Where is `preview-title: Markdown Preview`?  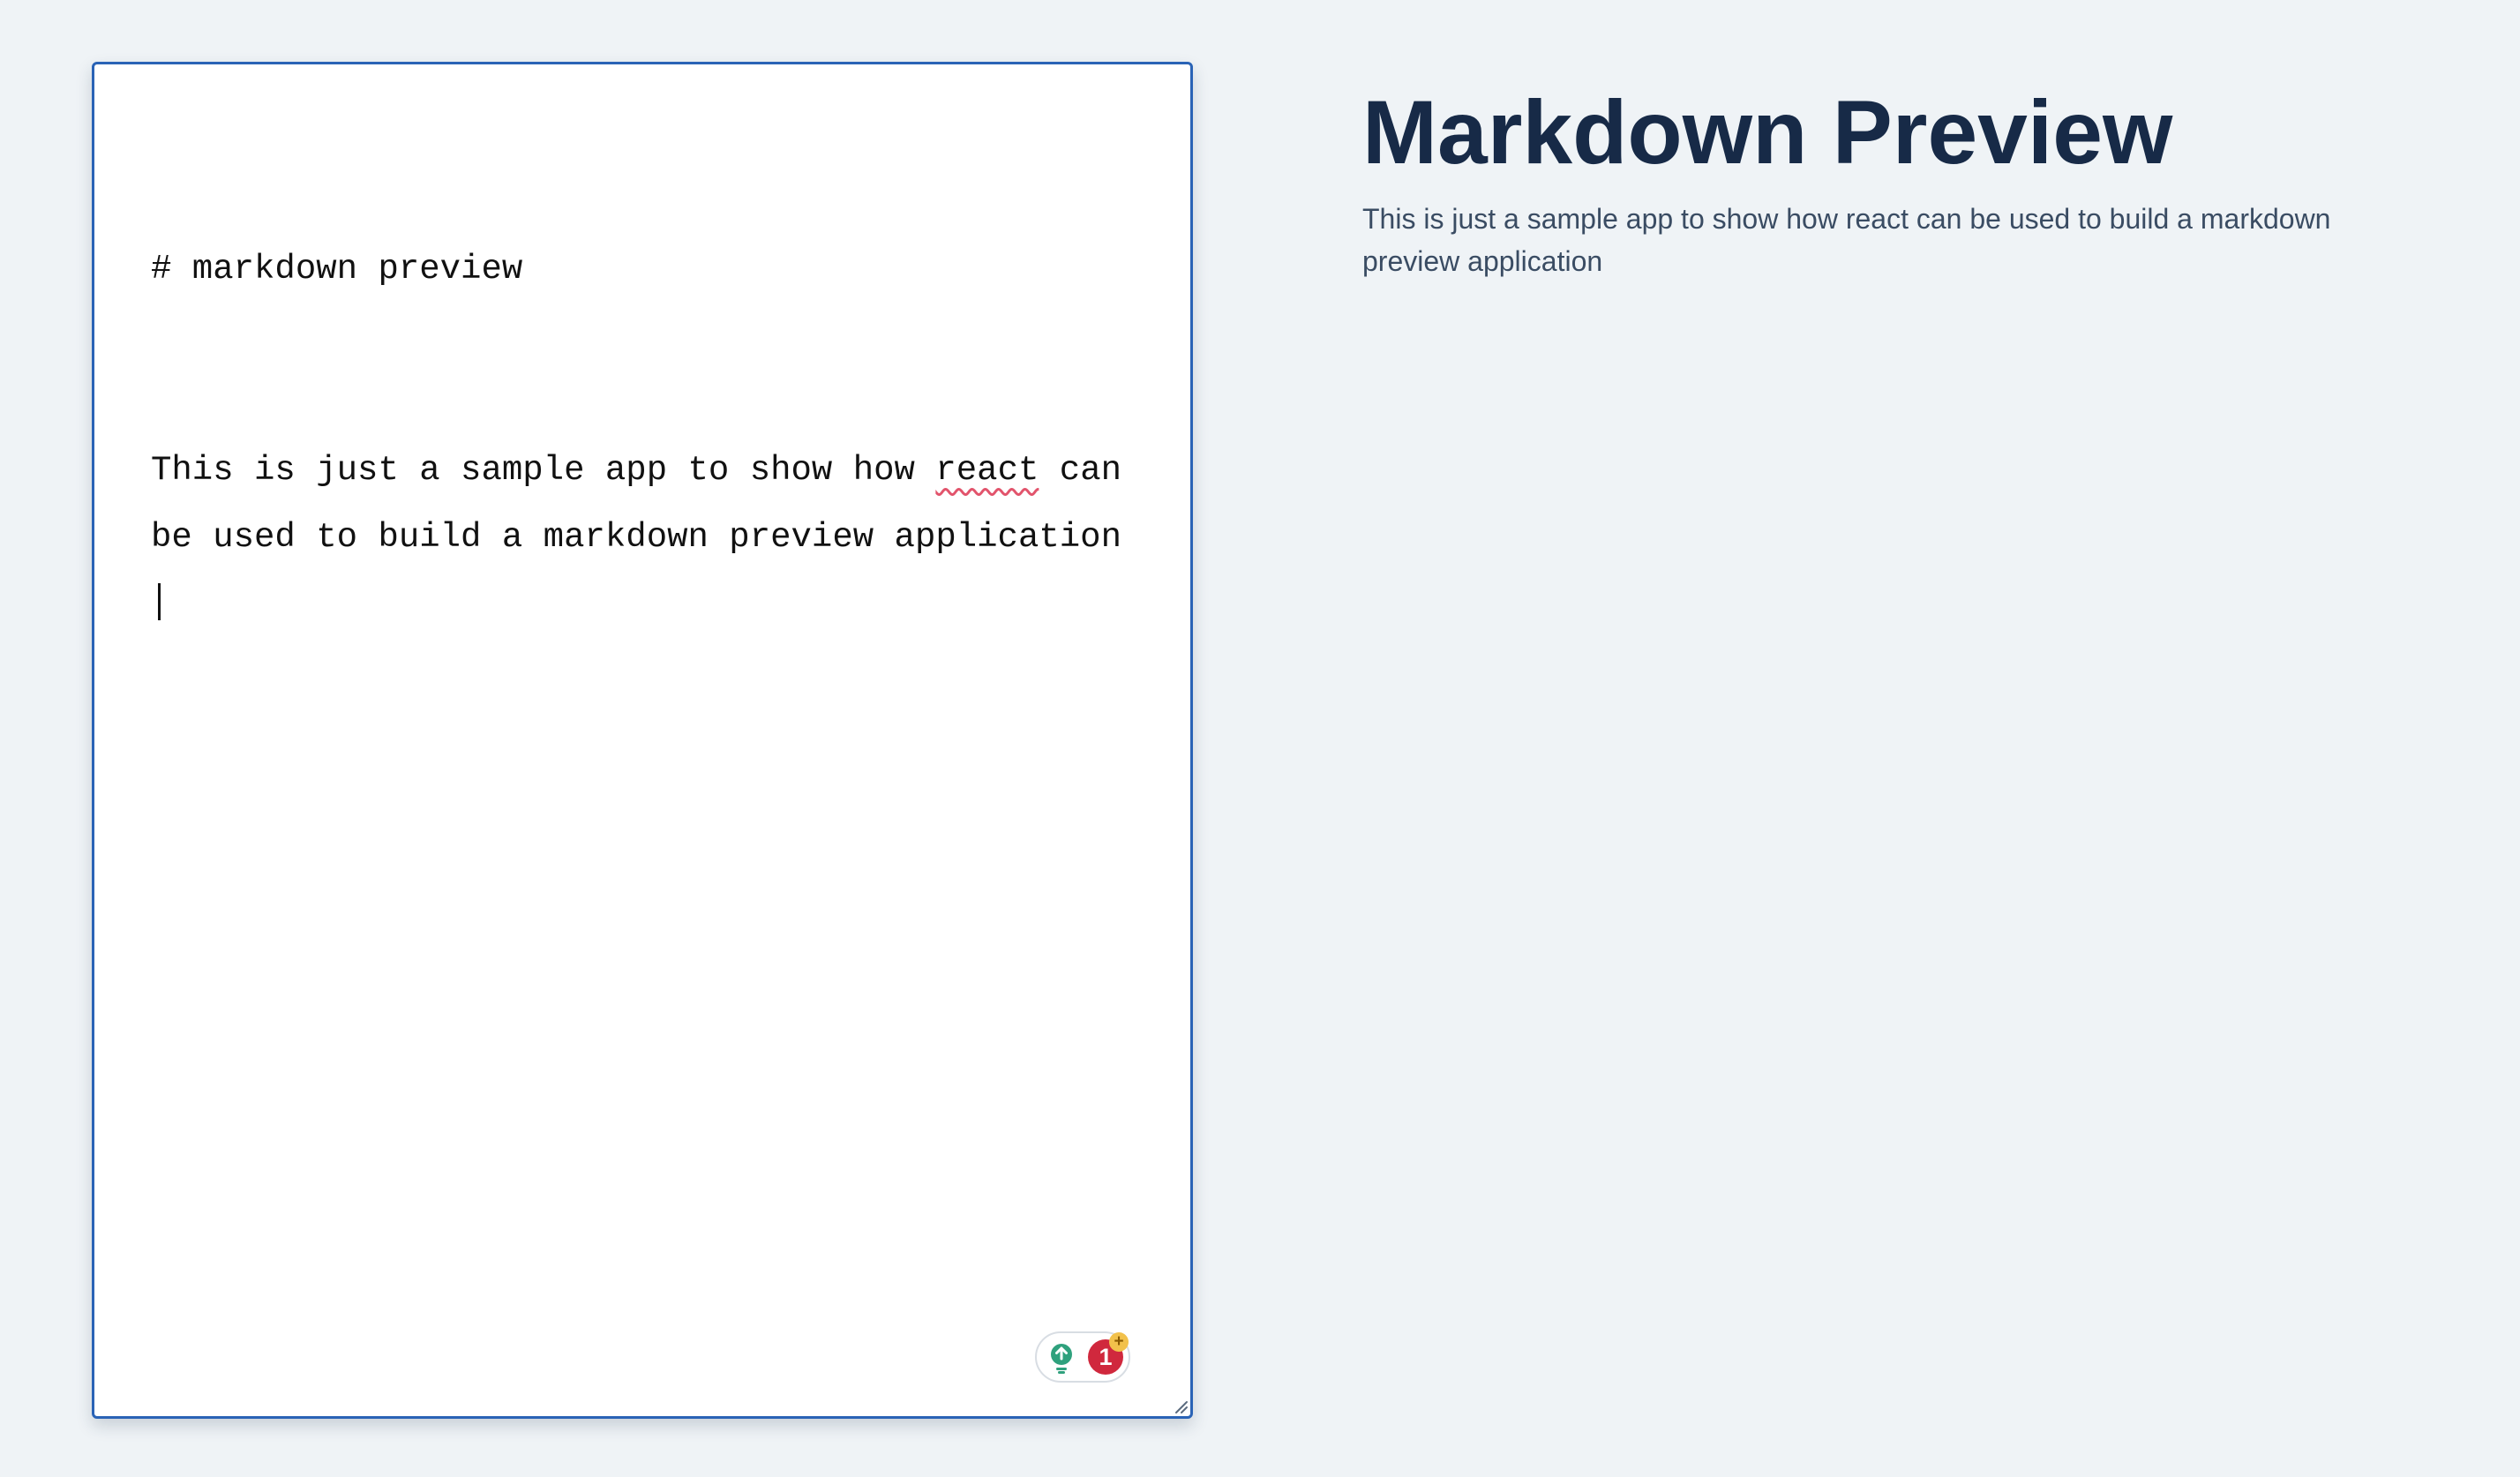
preview-title: Markdown Preview is located at coordinates (1767, 133).